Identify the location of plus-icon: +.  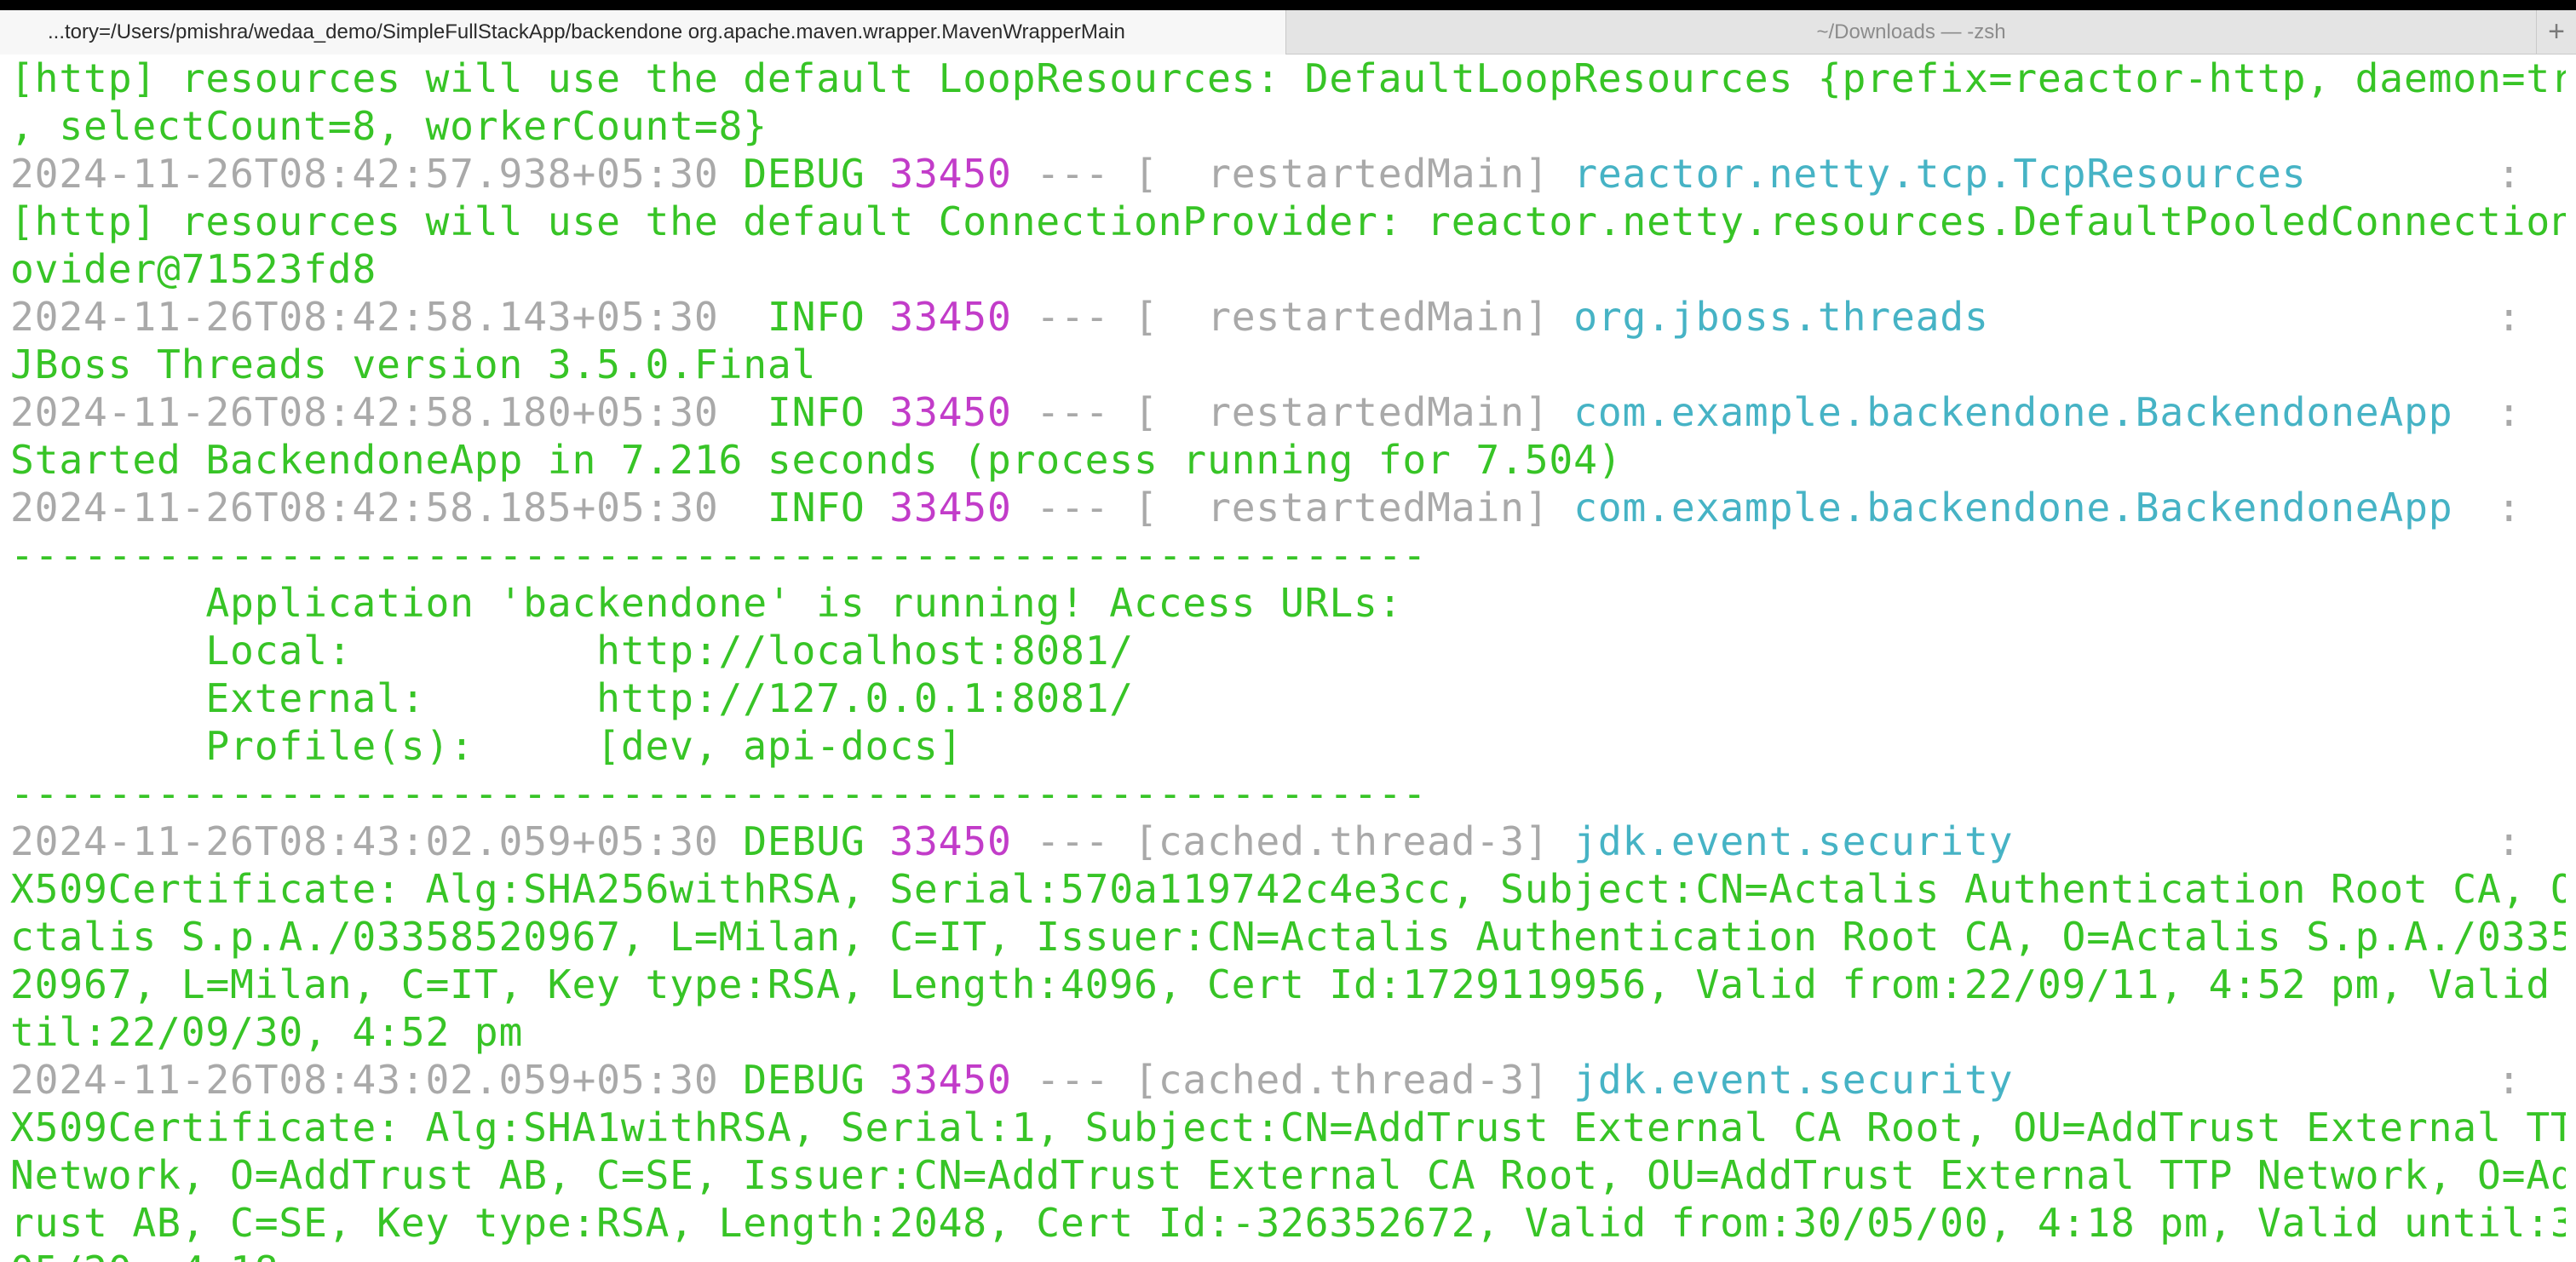
(2556, 32).